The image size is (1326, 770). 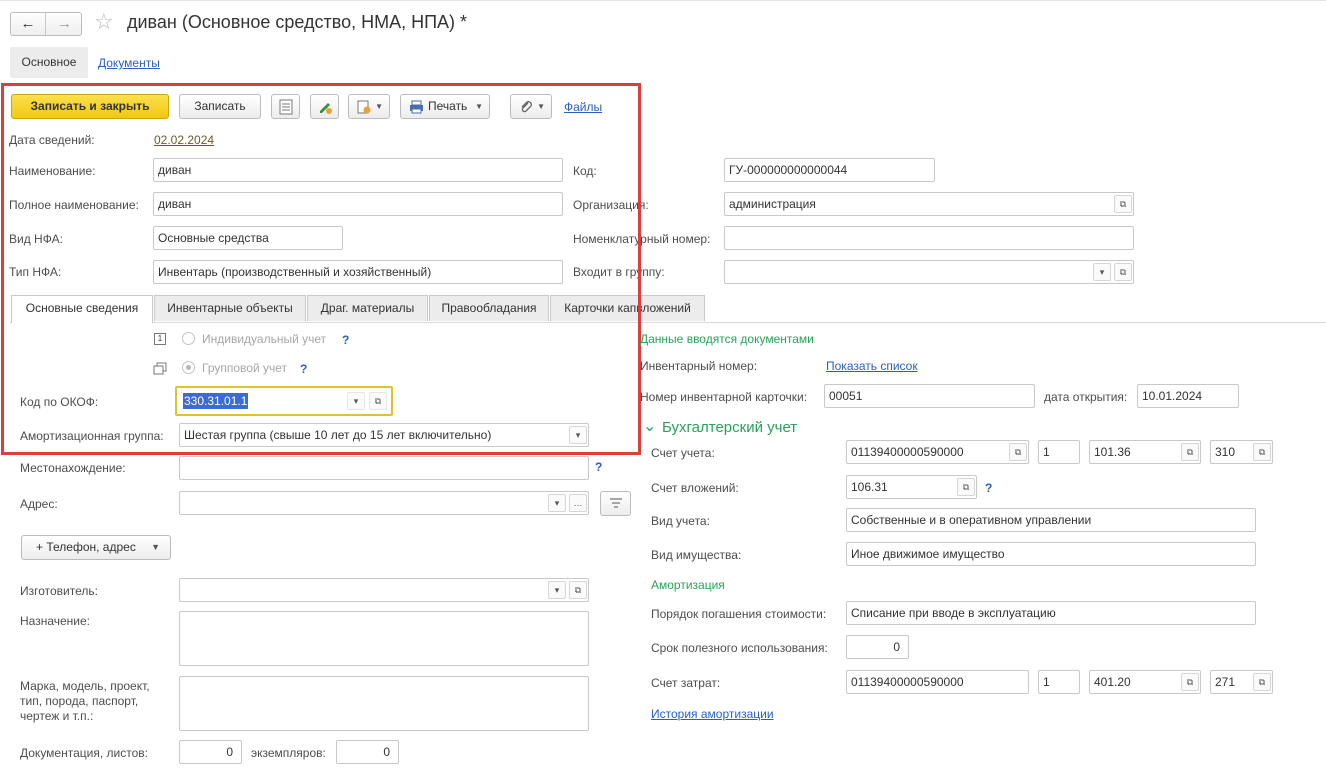 I want to click on amortization-group-label: Амортизационная группа:, so click(x=92, y=436).